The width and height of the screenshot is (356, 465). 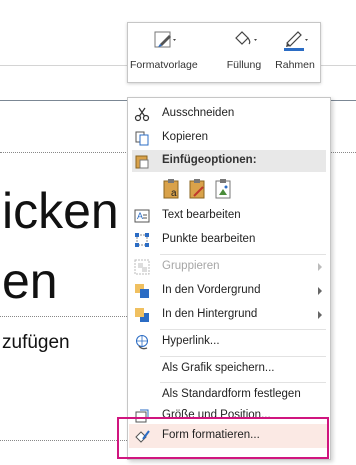 I want to click on send-to-back-icon, so click(x=142, y=315).